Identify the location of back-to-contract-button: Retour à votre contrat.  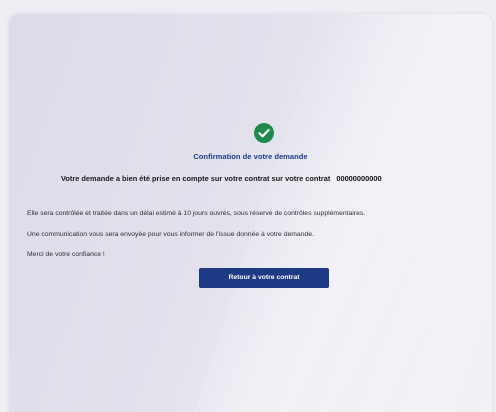
(264, 278).